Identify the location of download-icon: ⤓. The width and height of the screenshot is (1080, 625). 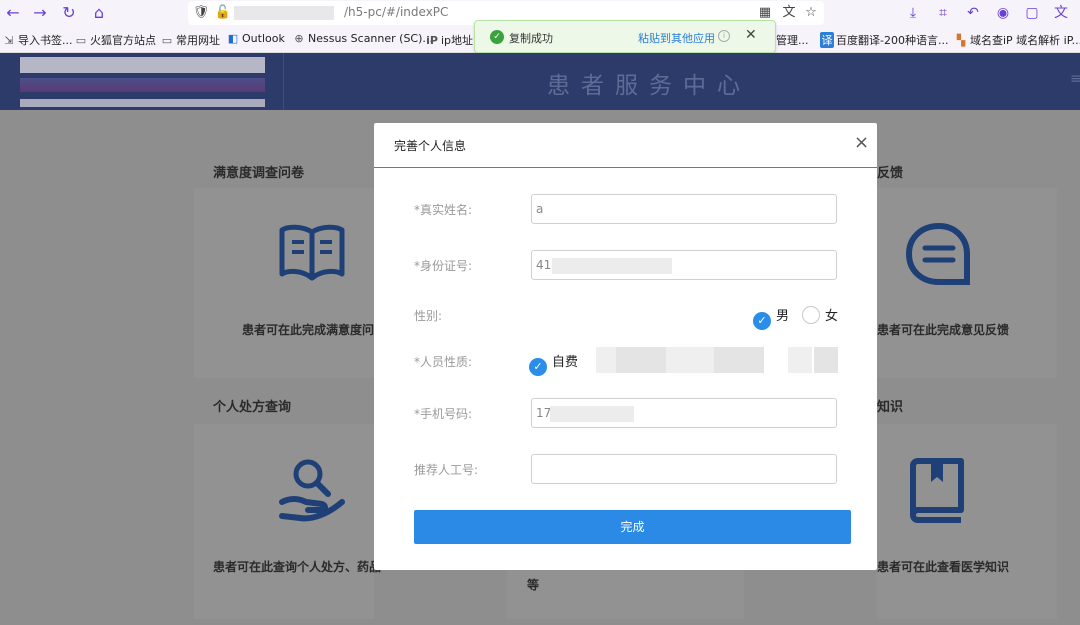
(913, 13).